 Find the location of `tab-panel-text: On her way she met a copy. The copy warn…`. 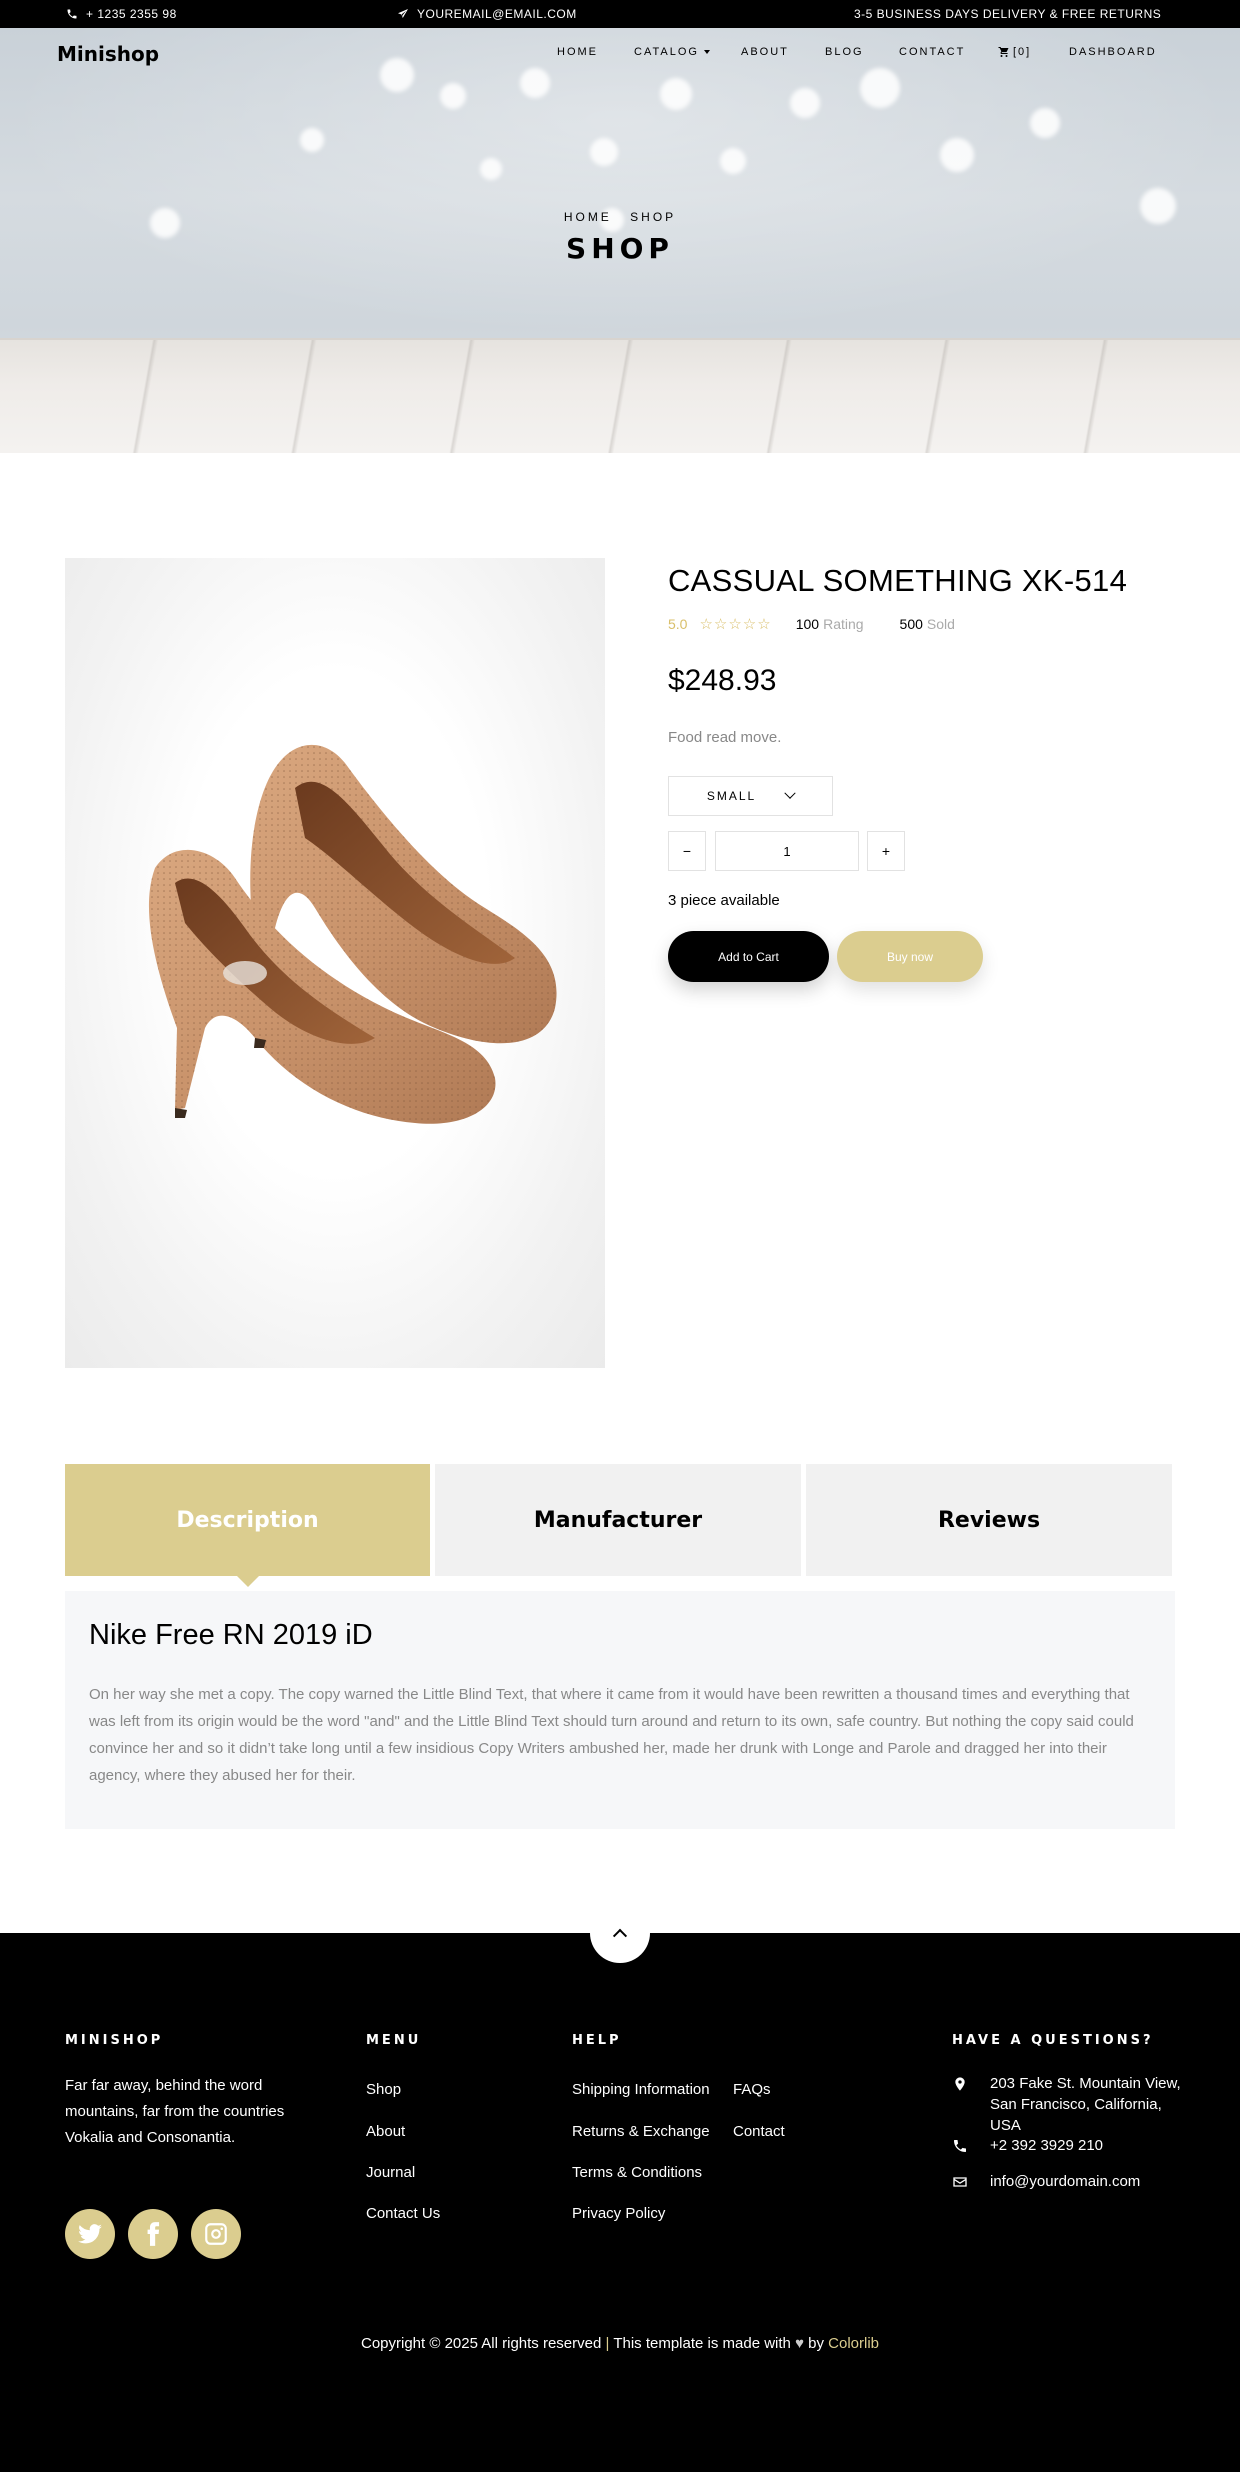

tab-panel-text: On her way she met a copy. The copy warn… is located at coordinates (611, 1735).